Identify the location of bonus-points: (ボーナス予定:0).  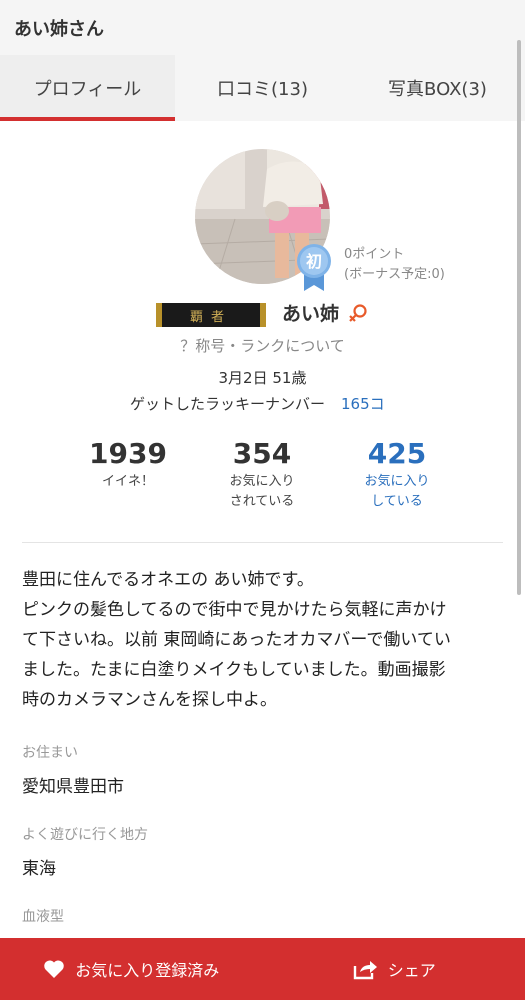
(394, 274).